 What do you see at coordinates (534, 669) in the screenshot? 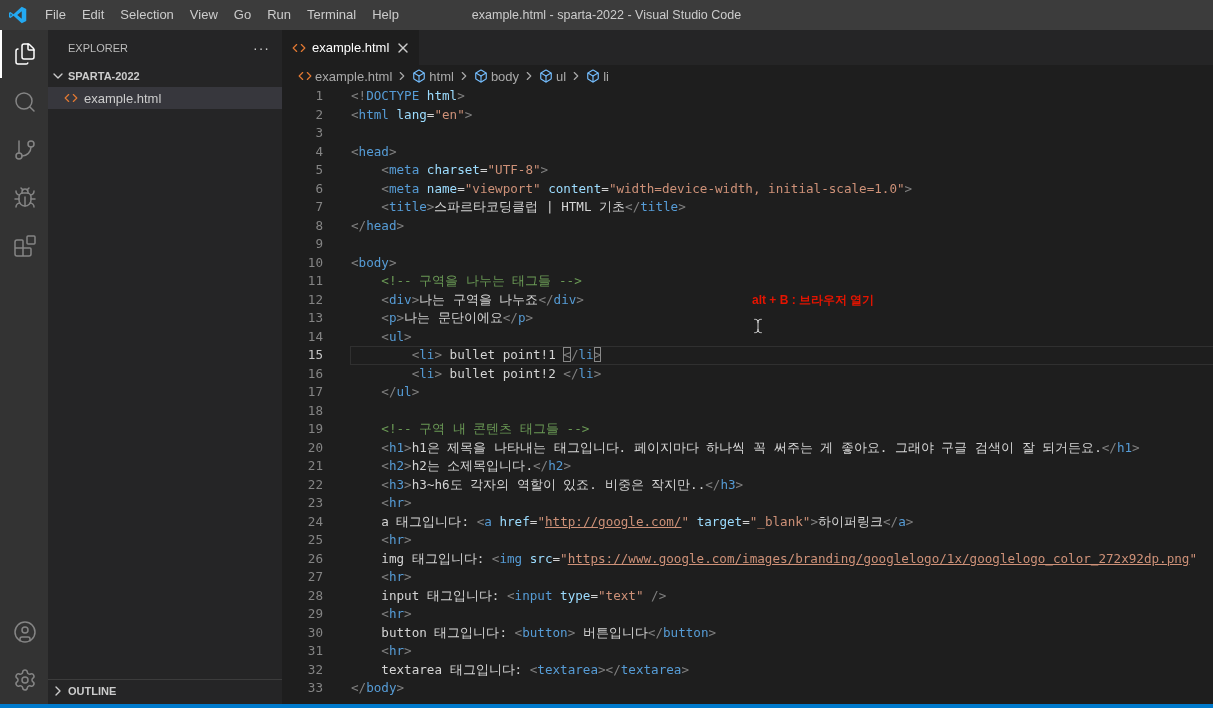
I see `code-line: textarea 태그입니다: <textarea></textarea>` at bounding box center [534, 669].